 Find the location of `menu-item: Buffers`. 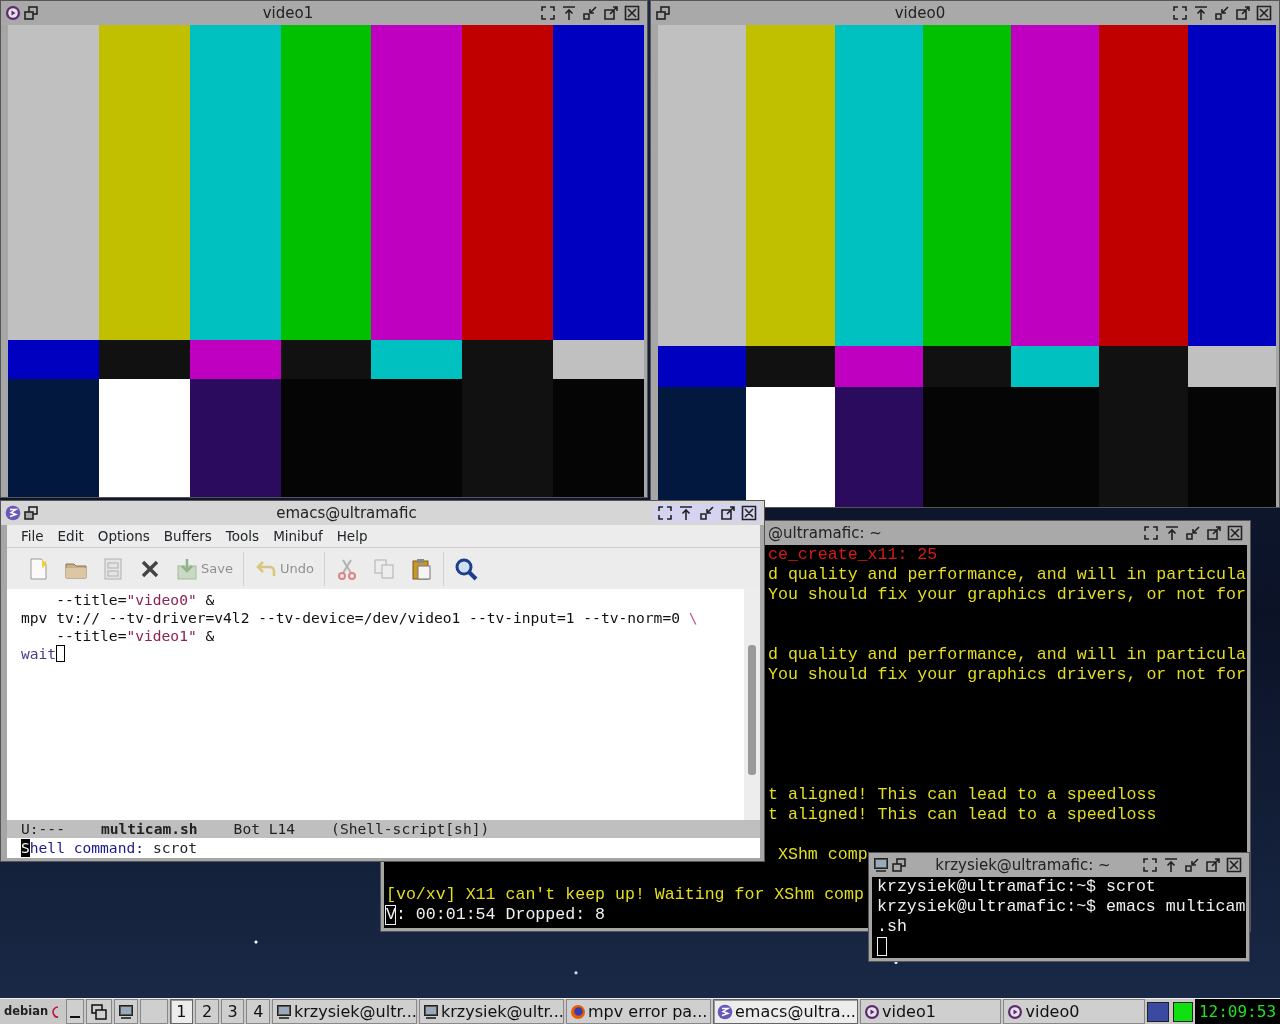

menu-item: Buffers is located at coordinates (188, 536).